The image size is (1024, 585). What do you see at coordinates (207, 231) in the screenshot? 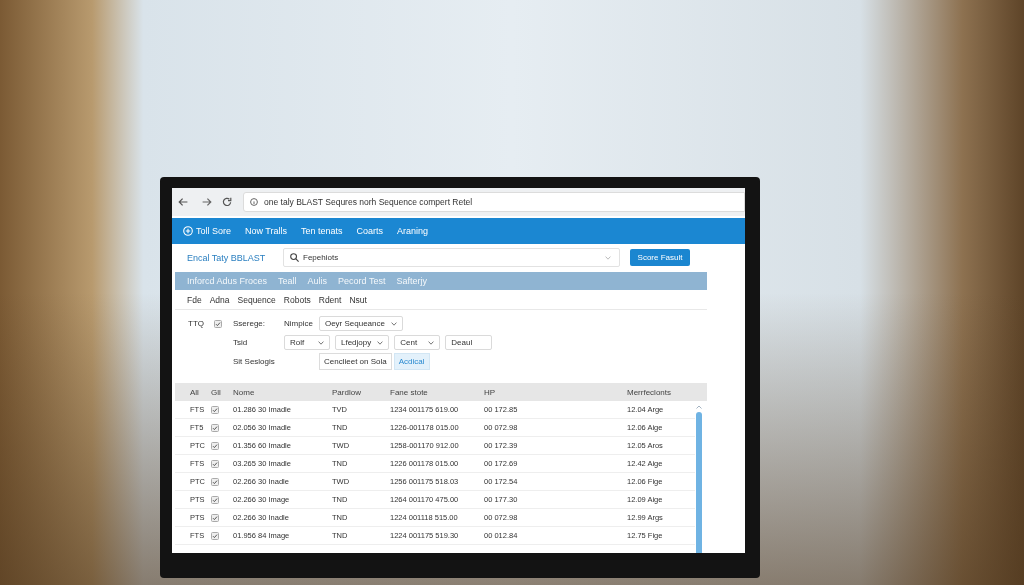
I see `nav-link: Toll Sore` at bounding box center [207, 231].